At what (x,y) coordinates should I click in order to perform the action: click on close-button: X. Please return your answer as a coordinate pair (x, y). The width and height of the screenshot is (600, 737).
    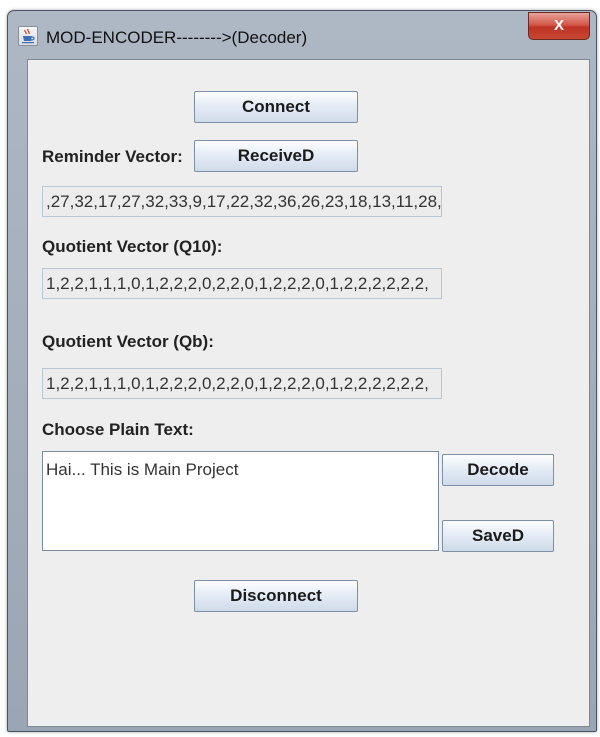
    Looking at the image, I should click on (559, 26).